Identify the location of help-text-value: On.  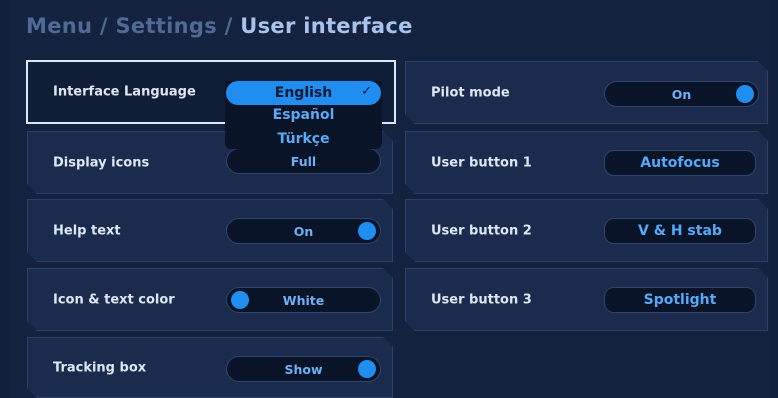
(303, 231).